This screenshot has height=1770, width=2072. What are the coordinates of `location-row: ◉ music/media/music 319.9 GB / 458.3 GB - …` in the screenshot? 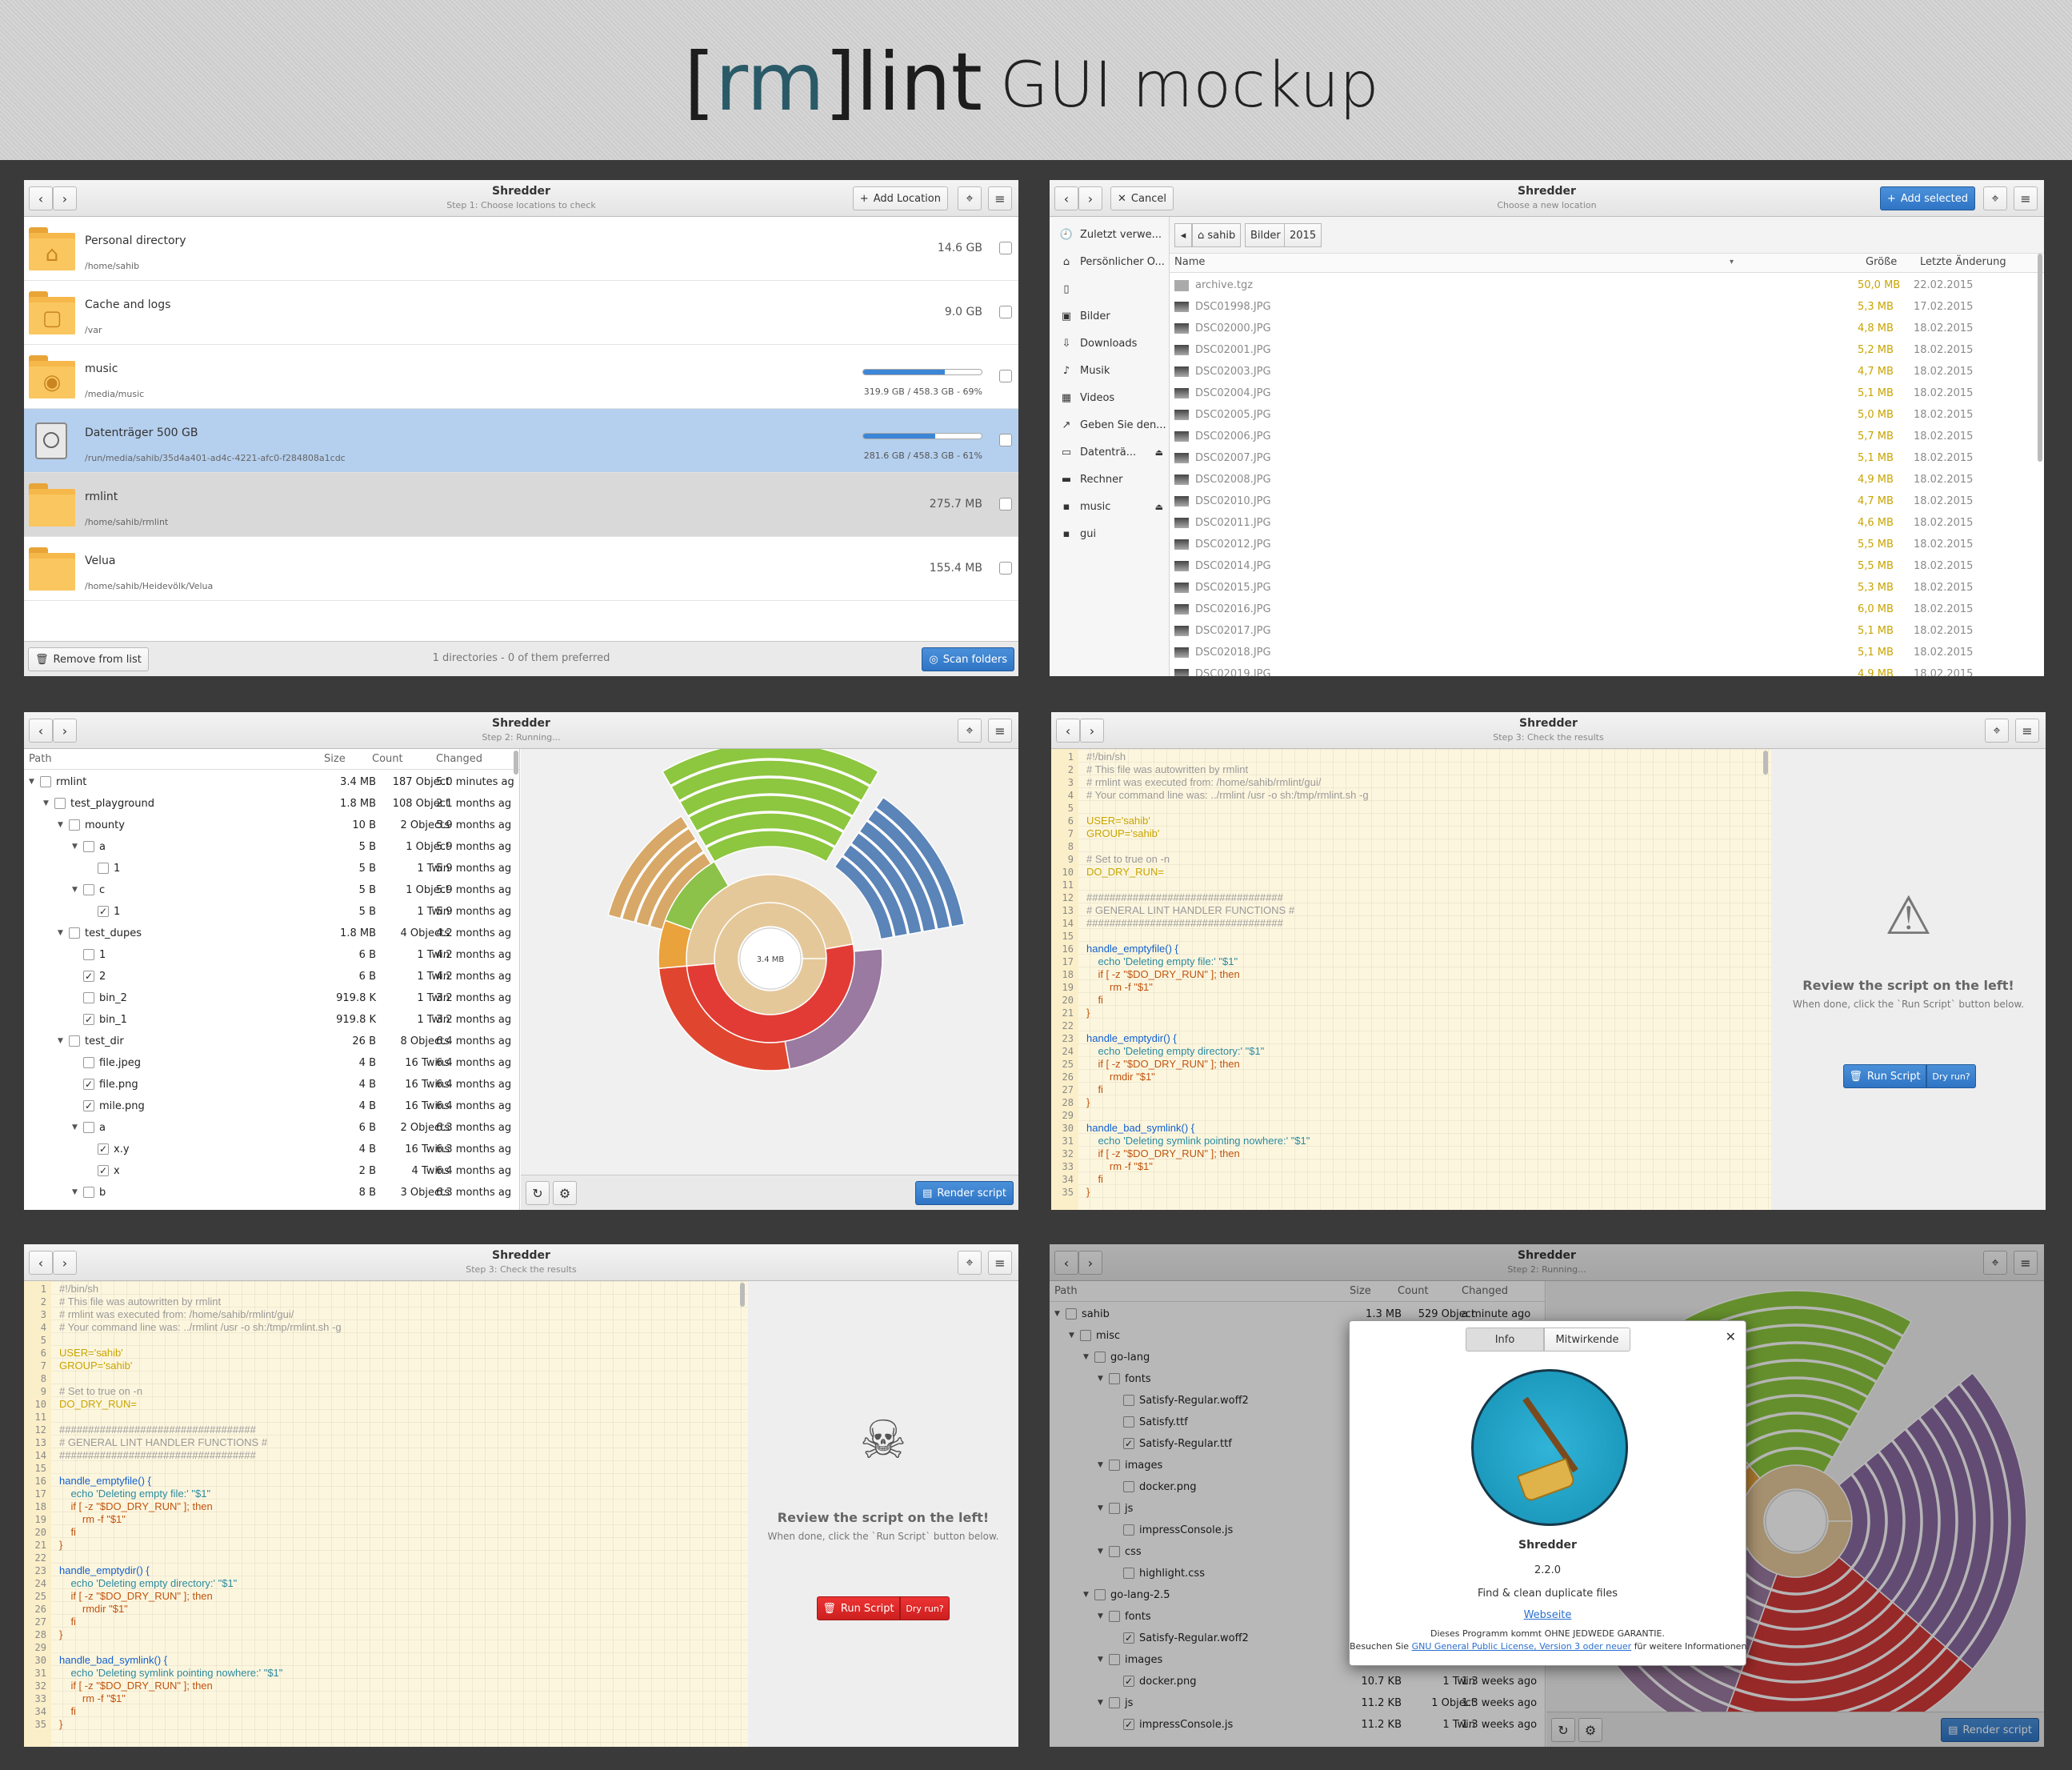 It's located at (521, 377).